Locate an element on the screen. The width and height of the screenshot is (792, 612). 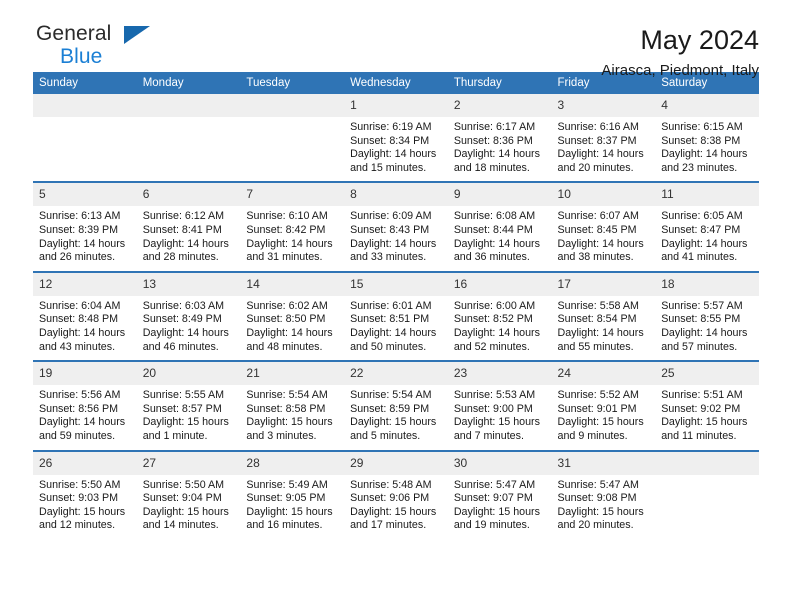
title-block: May 2024 Airasca, Piedmont, Italy is located at coordinates (680, 52).